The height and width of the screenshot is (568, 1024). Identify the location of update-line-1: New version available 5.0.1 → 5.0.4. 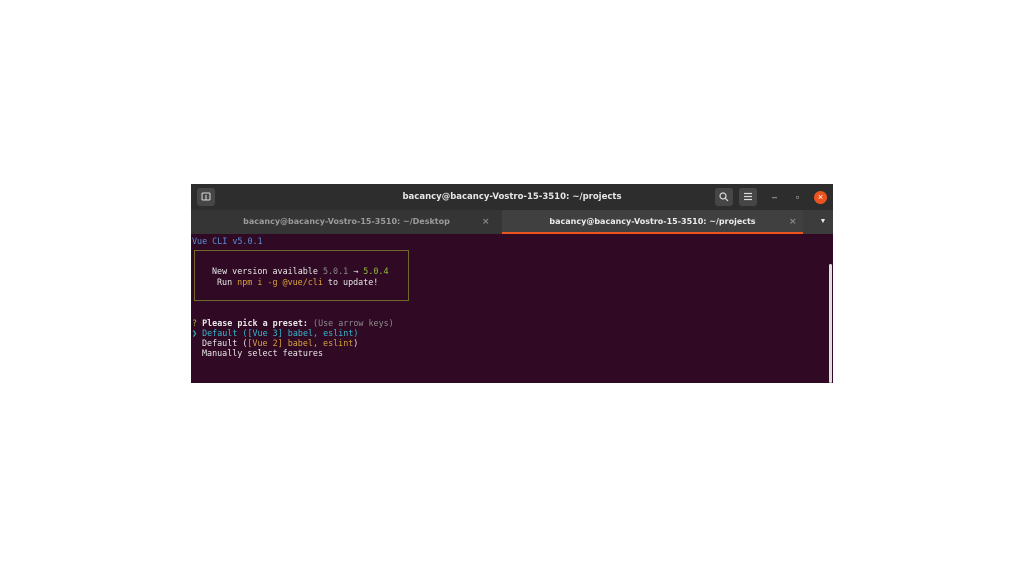
(300, 271).